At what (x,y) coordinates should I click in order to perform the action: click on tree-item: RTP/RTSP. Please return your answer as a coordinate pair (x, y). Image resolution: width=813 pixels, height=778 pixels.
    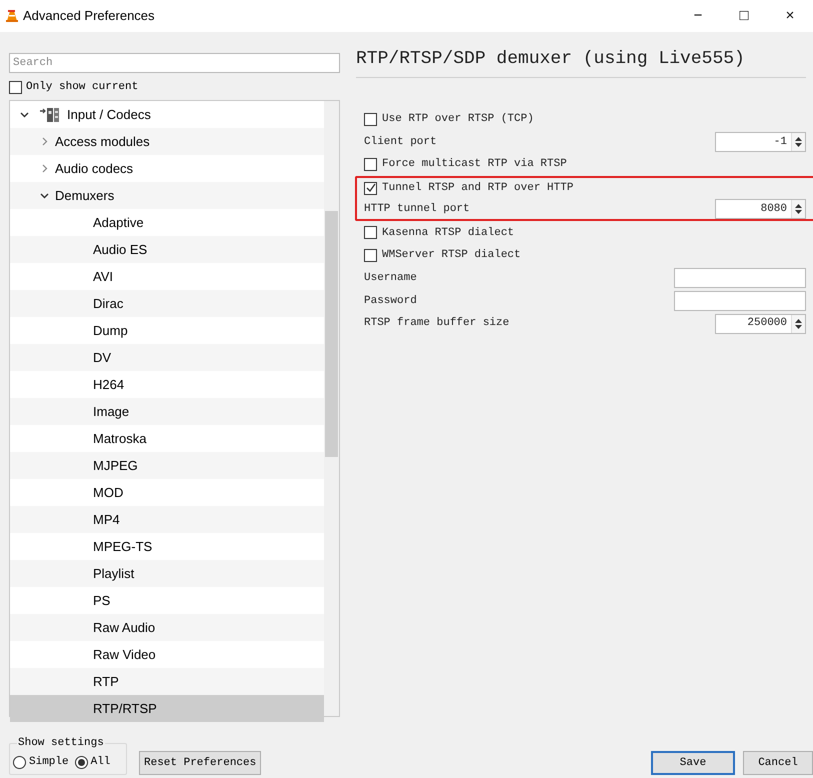
    Looking at the image, I should click on (167, 708).